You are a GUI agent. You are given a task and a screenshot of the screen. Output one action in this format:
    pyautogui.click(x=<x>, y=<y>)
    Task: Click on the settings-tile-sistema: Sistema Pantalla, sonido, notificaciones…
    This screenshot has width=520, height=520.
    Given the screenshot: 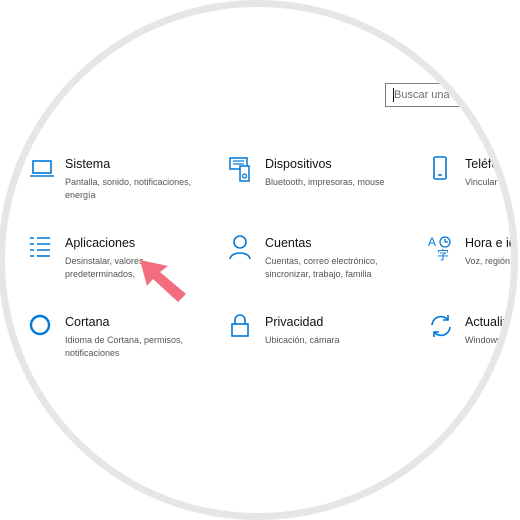 What is the action you would take?
    pyautogui.click(x=118, y=185)
    